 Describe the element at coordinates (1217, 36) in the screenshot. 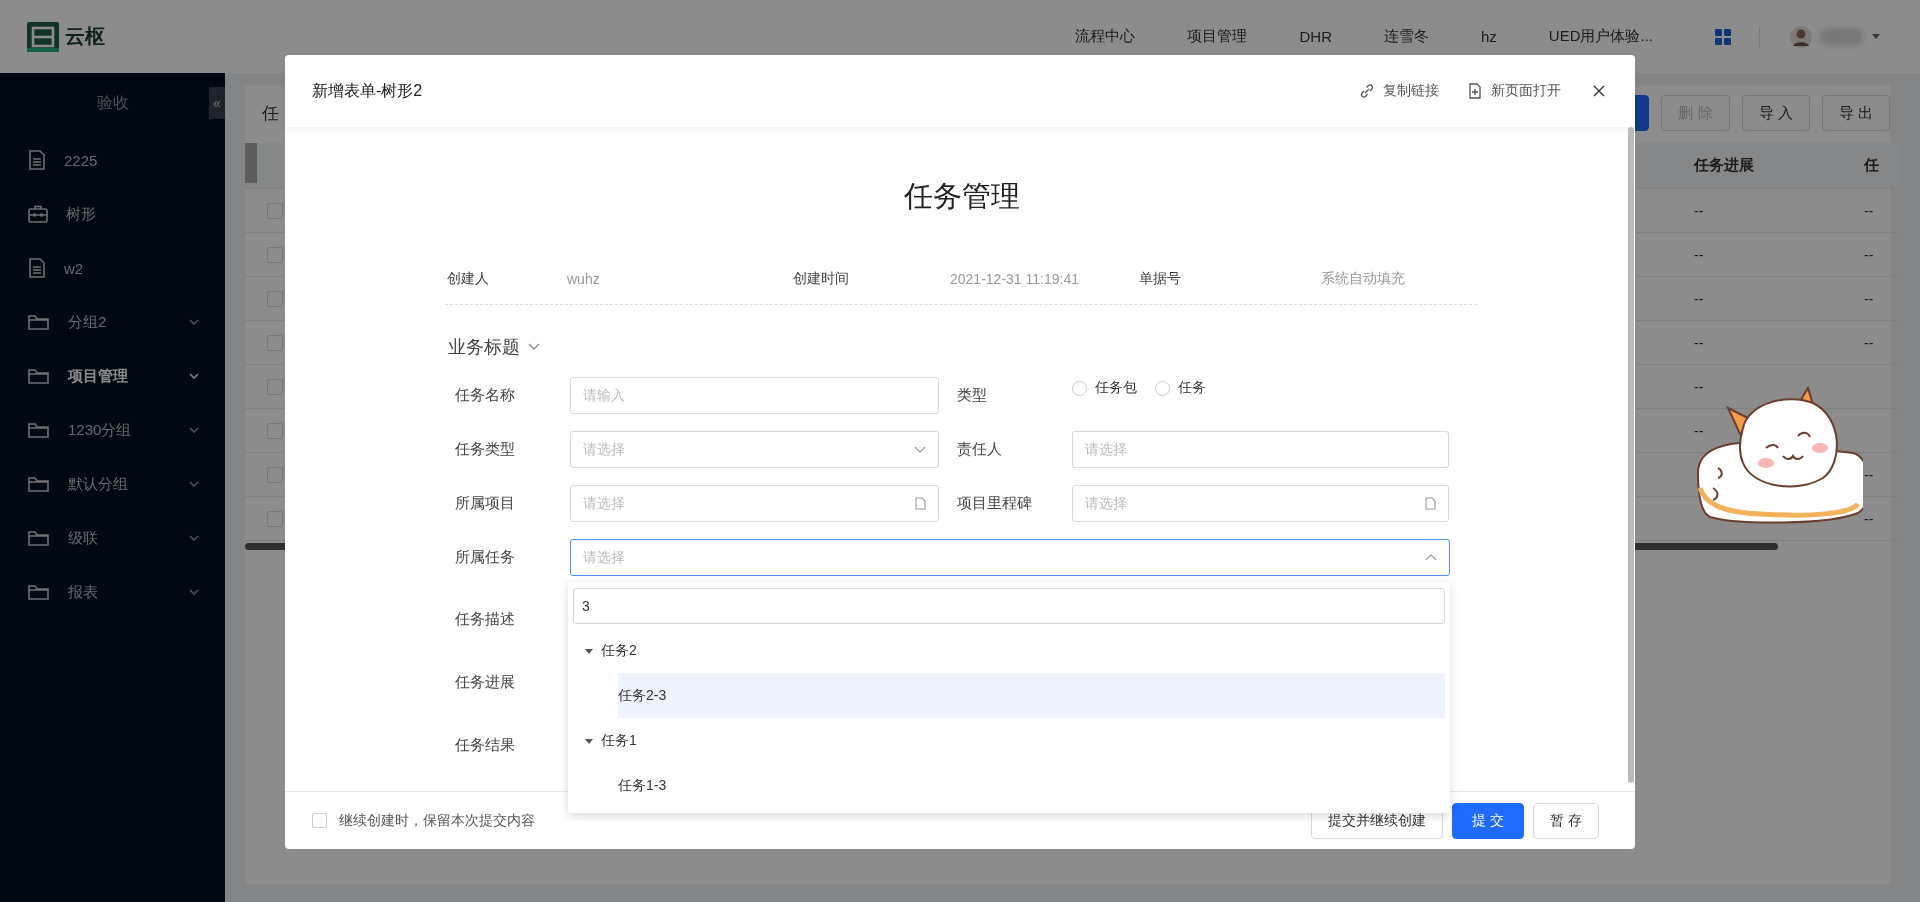

I see `nav-link: 项目管理` at that location.